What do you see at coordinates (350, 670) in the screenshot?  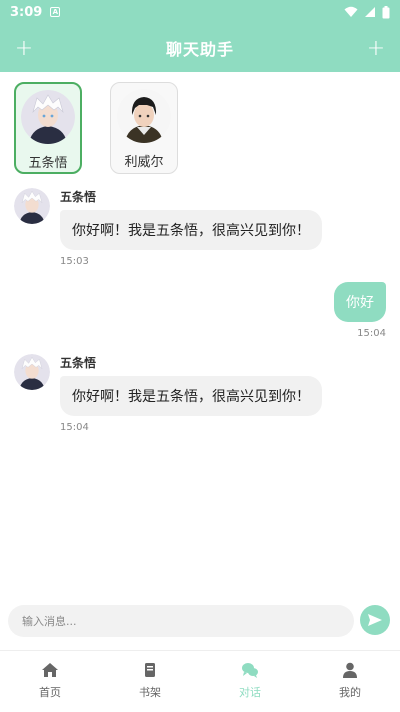 I see `person-icon` at bounding box center [350, 670].